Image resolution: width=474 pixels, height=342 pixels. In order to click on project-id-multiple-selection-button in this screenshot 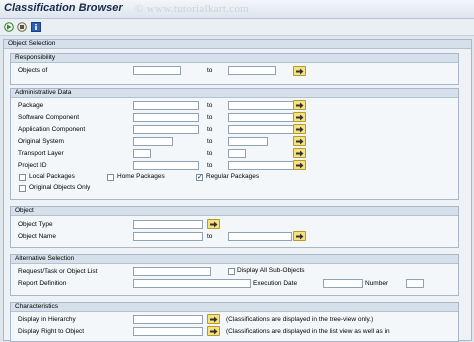, I will do `click(299, 165)`.